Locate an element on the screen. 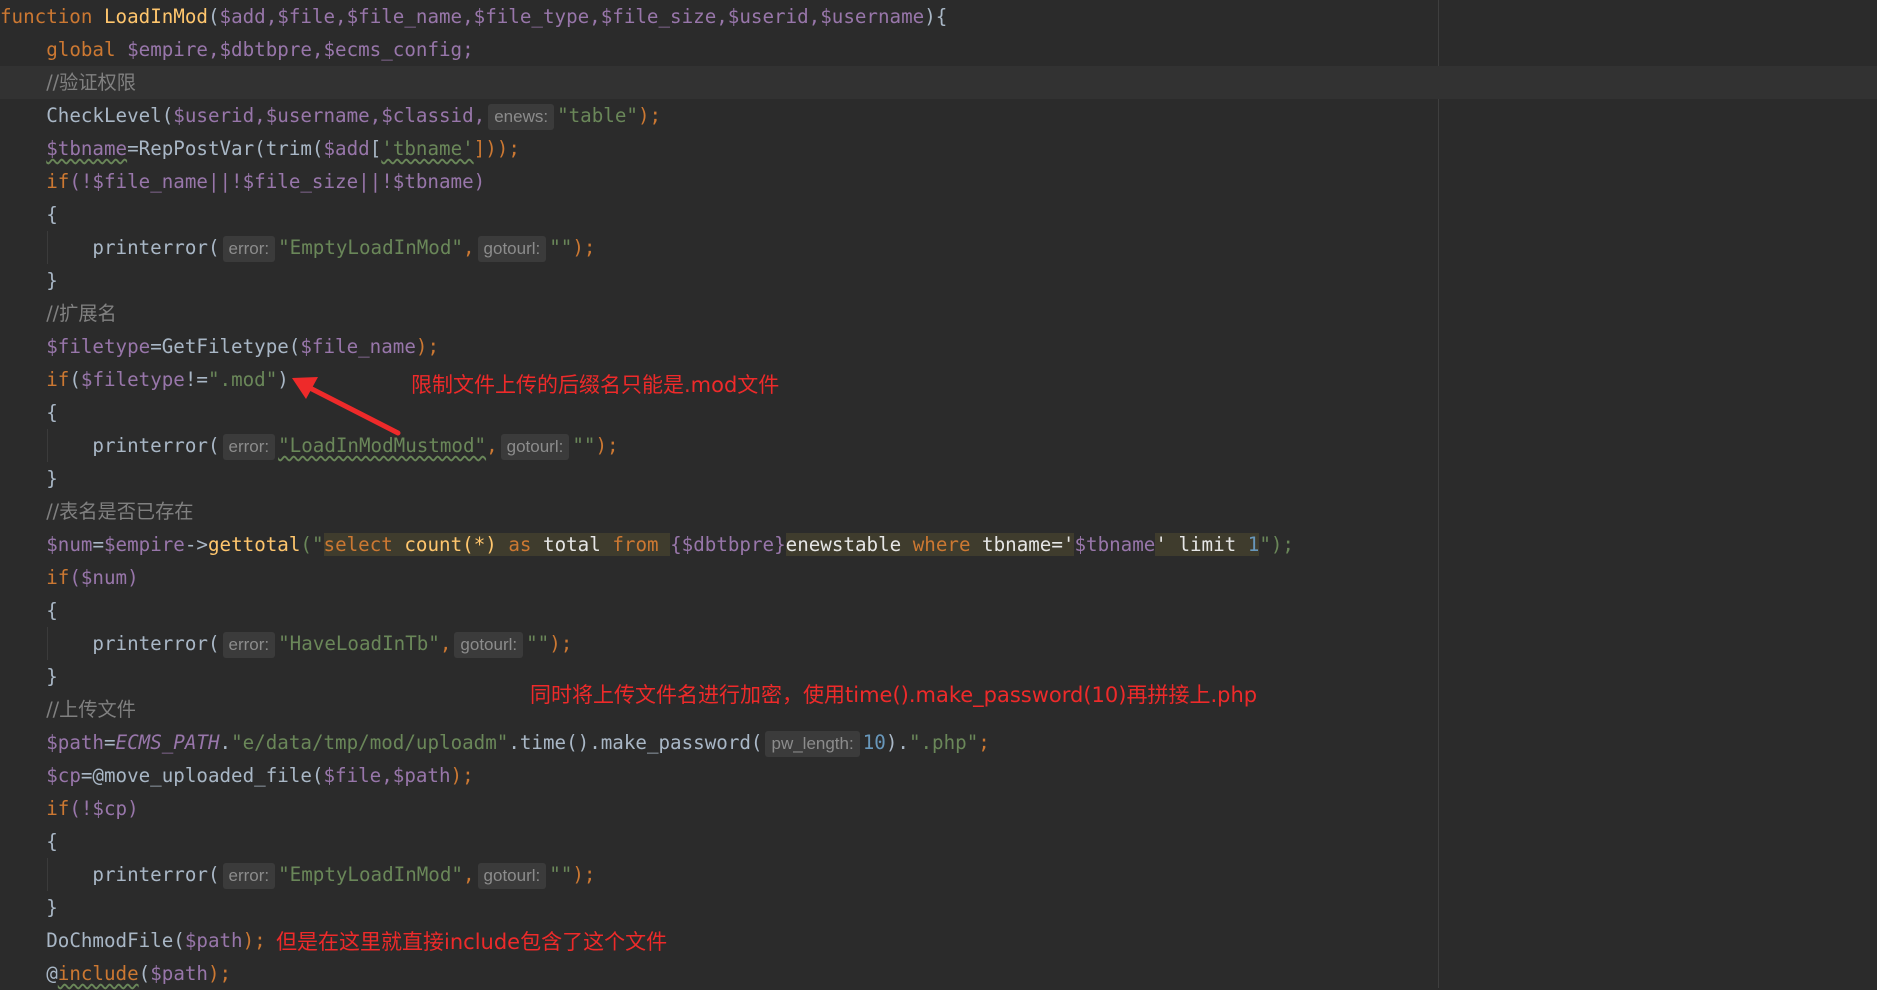  red-arrow-icon is located at coordinates (346, 406).